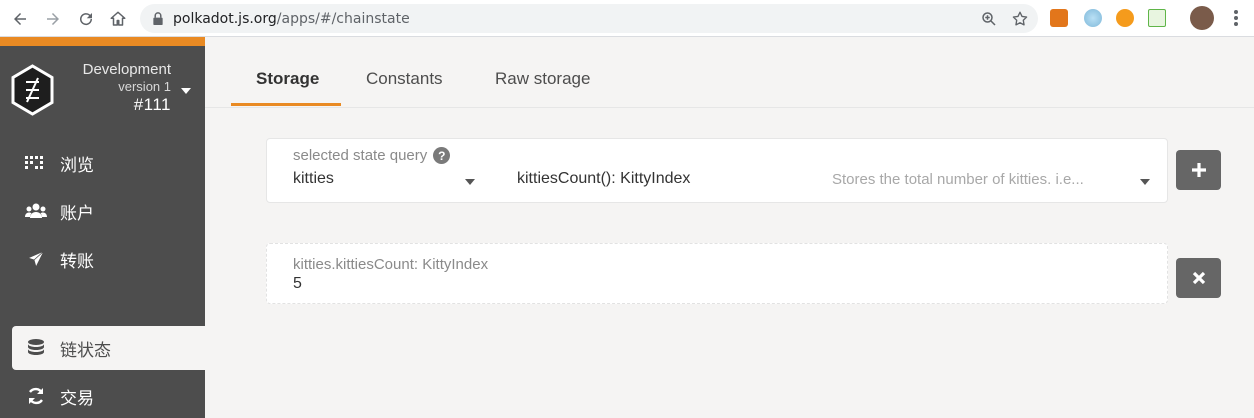 This screenshot has width=1254, height=418. What do you see at coordinates (313, 179) in the screenshot?
I see `module-select: kitties` at bounding box center [313, 179].